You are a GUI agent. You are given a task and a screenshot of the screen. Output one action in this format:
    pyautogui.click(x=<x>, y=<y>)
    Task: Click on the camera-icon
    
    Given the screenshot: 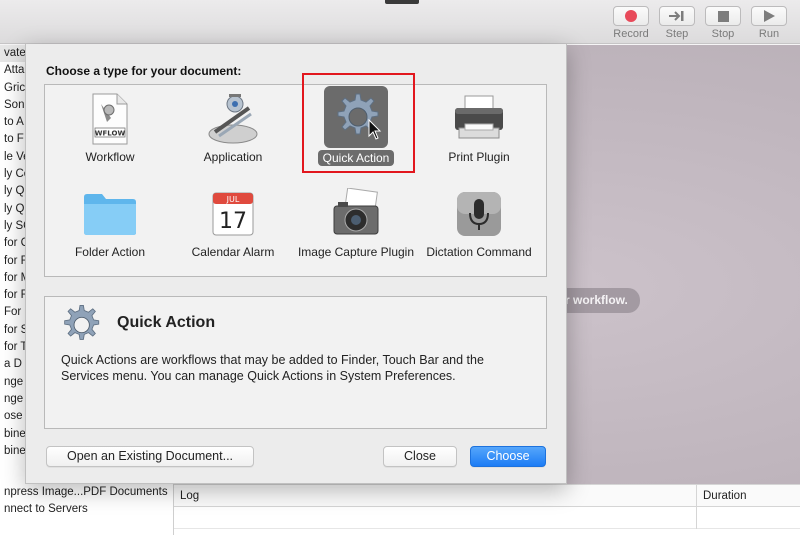 What is the action you would take?
    pyautogui.click(x=356, y=211)
    